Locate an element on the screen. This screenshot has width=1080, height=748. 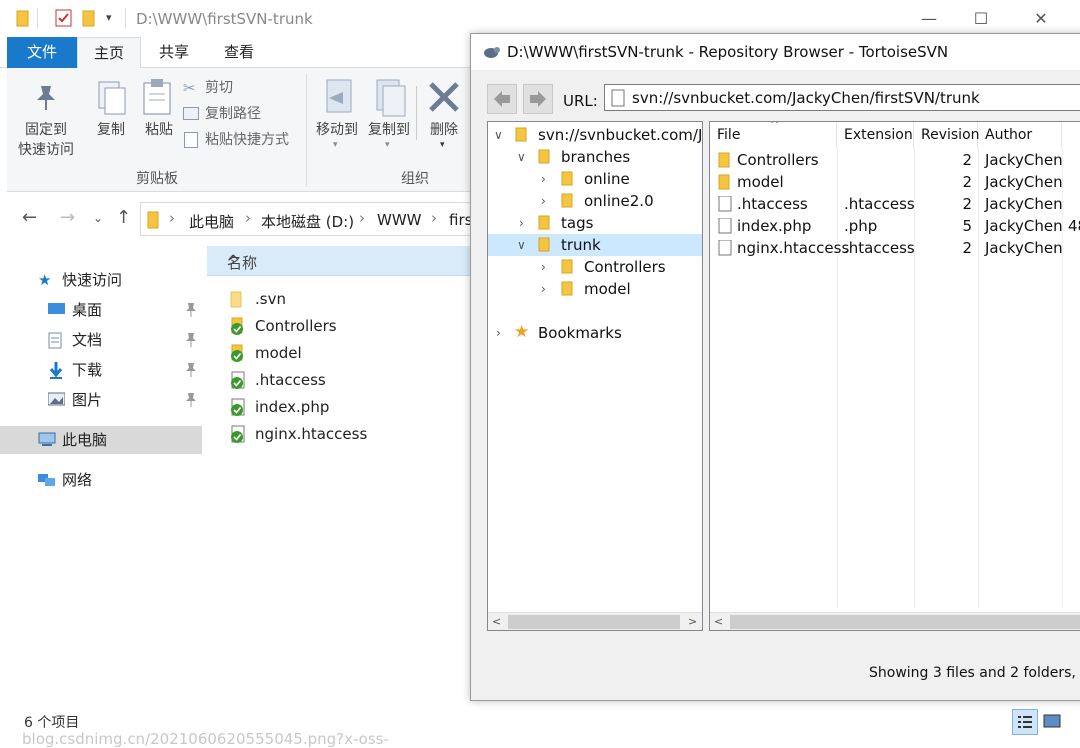
url-label: URL: is located at coordinates (580, 101).